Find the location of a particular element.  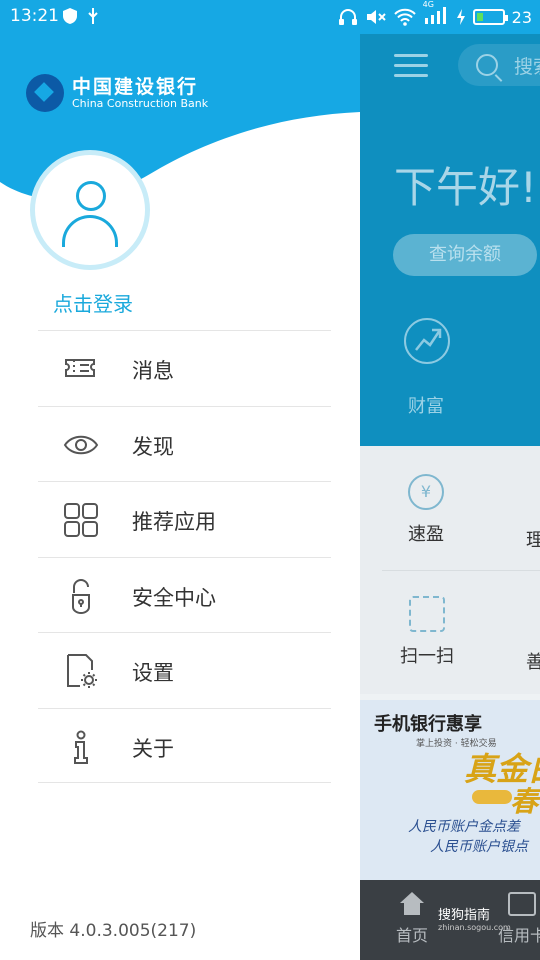

message-ticket-icon is located at coordinates (80, 368).